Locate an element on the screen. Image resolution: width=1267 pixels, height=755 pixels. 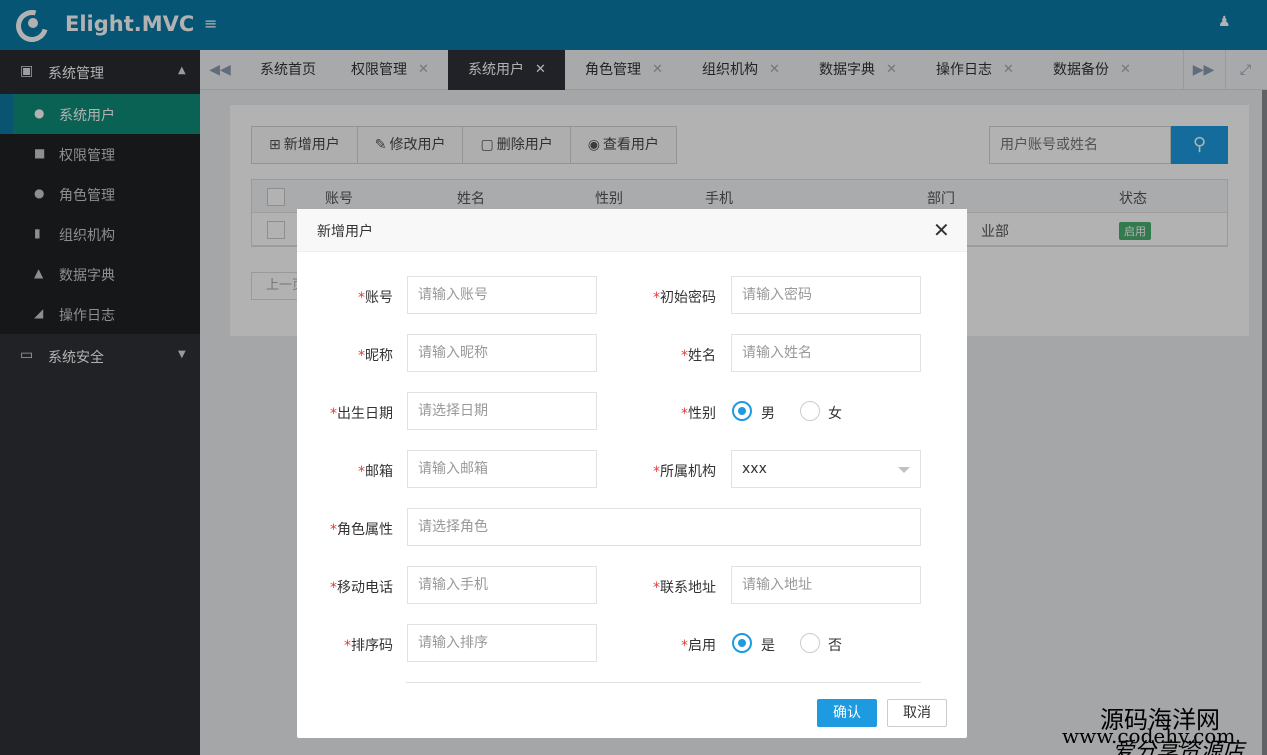
gender-label: *性别 is located at coordinates (698, 414).